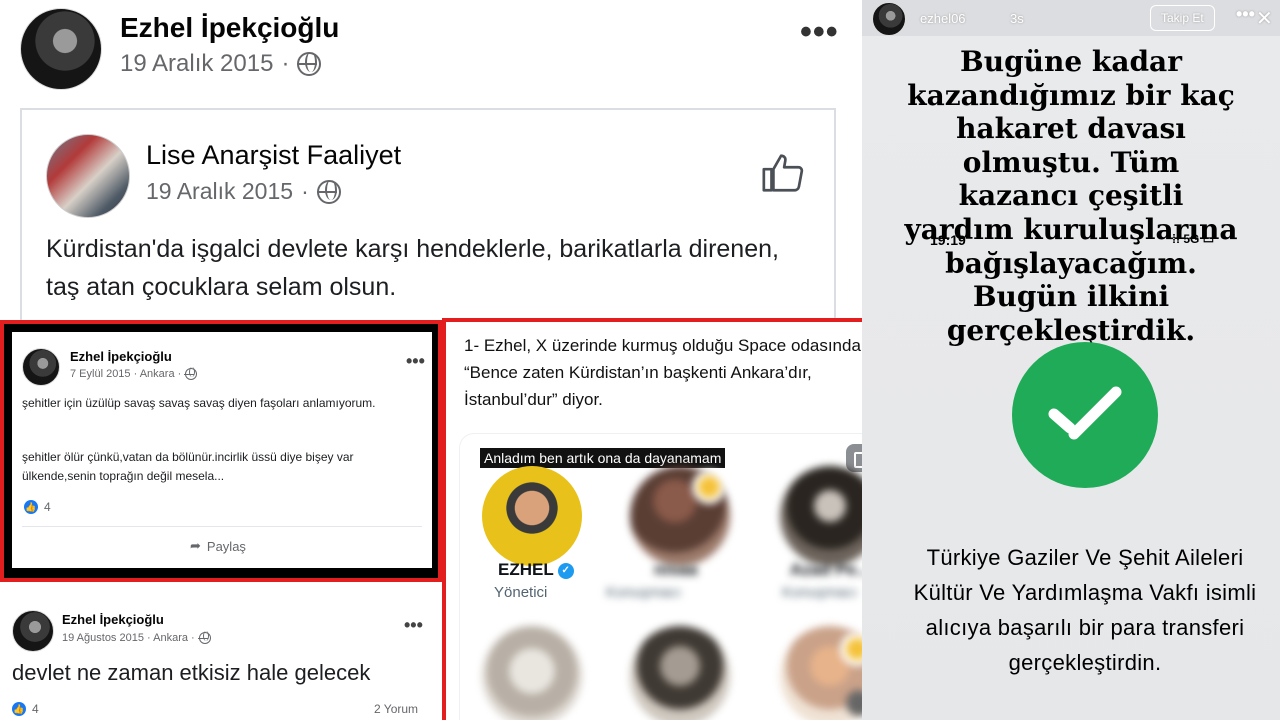 Image resolution: width=1280 pixels, height=720 pixels. Describe the element at coordinates (783, 173) in the screenshot. I see `thumbs-up-icon` at that location.